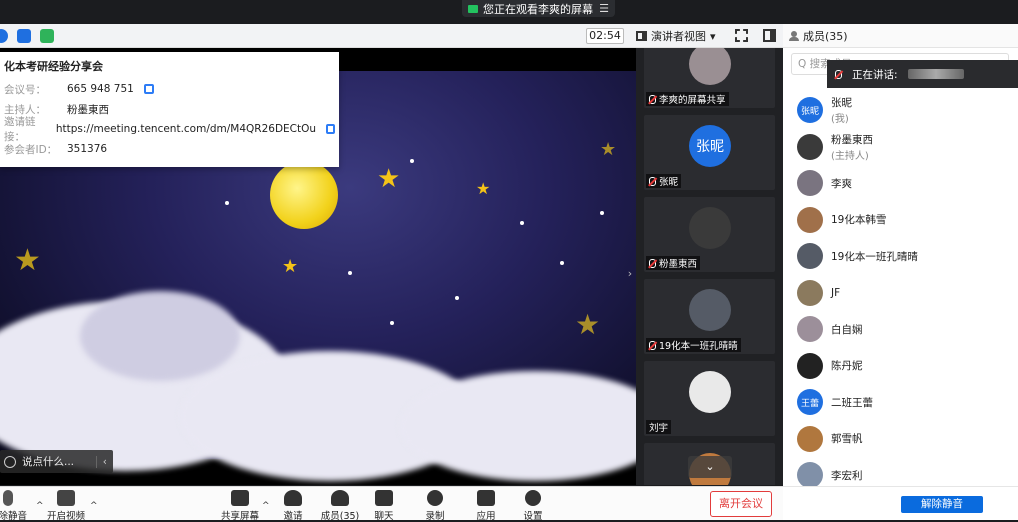 The width and height of the screenshot is (1018, 522). I want to click on view-mode-button: 演讲者视图 ▾, so click(676, 36).